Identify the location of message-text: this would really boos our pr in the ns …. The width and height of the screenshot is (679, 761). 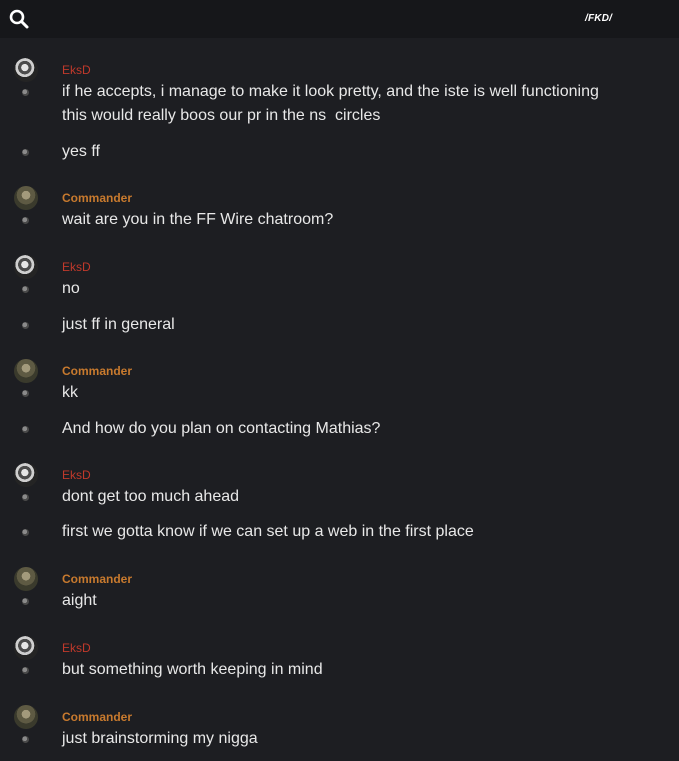
(221, 115).